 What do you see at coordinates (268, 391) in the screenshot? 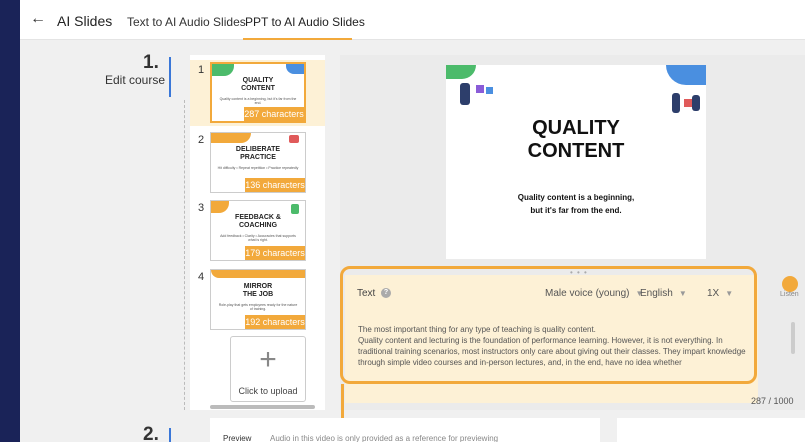
I see `upload-label: Click to upload` at bounding box center [268, 391].